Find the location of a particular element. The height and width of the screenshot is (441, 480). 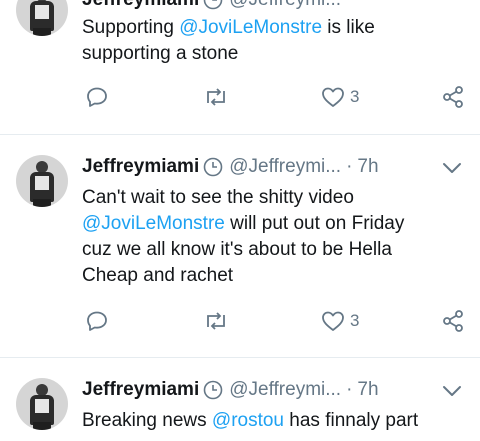

tweet-text: Breaking news @rostou has finnaly part is located at coordinates (250, 420).